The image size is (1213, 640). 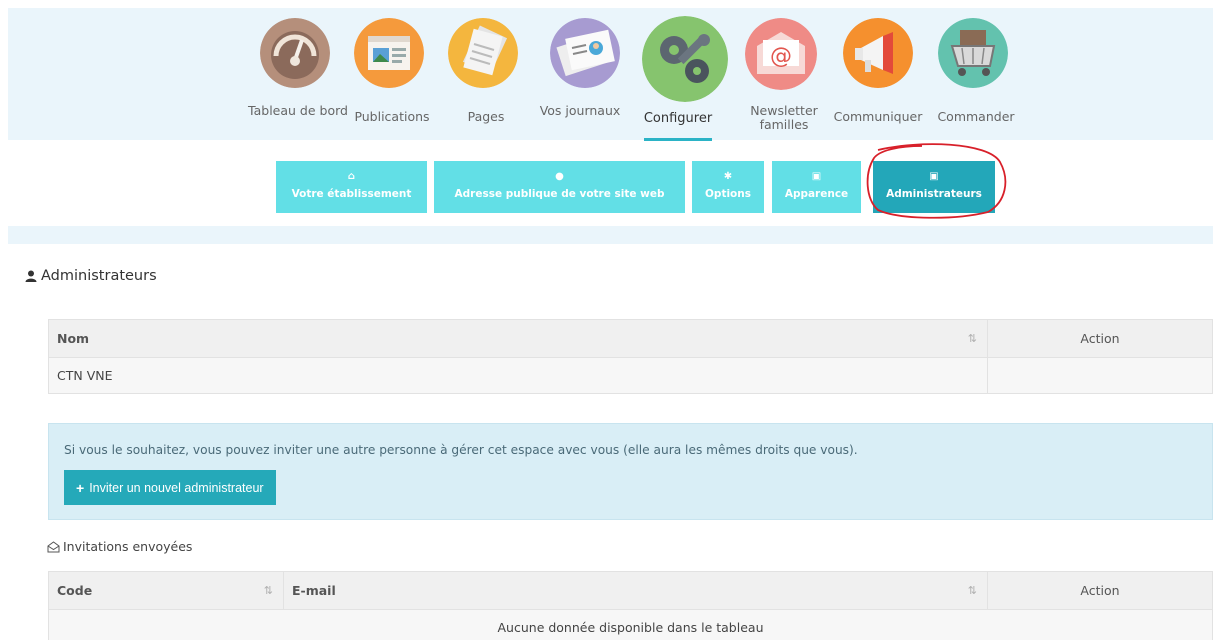 I want to click on nav-label: Tableau de bord, so click(x=298, y=110).